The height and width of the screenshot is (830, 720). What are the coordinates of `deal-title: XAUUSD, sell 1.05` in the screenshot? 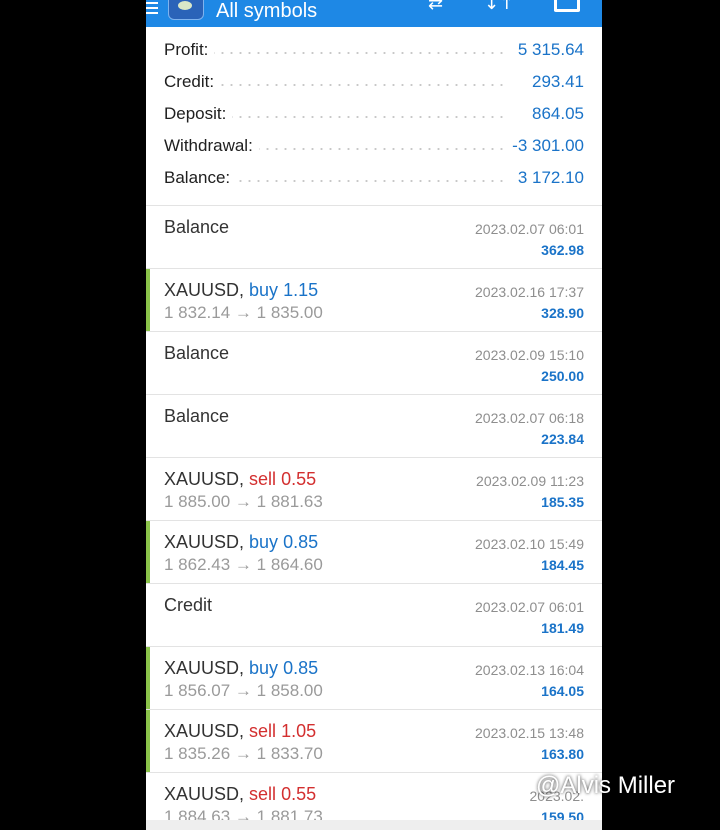 It's located at (240, 731).